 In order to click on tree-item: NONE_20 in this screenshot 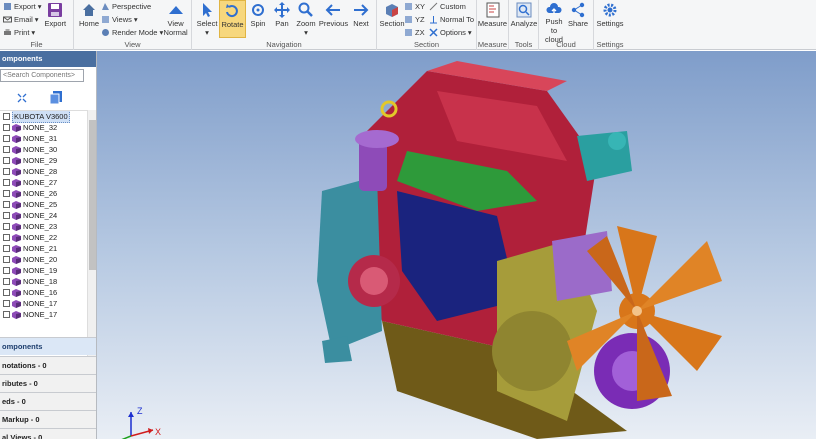, I will do `click(48, 259)`.